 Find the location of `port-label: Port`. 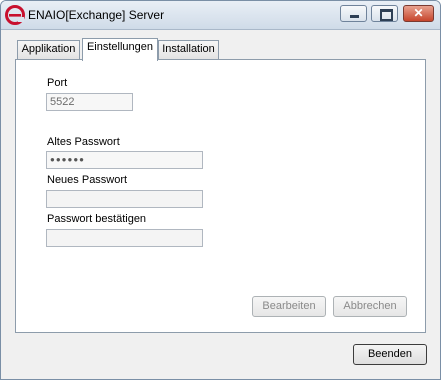

port-label: Port is located at coordinates (57, 83).